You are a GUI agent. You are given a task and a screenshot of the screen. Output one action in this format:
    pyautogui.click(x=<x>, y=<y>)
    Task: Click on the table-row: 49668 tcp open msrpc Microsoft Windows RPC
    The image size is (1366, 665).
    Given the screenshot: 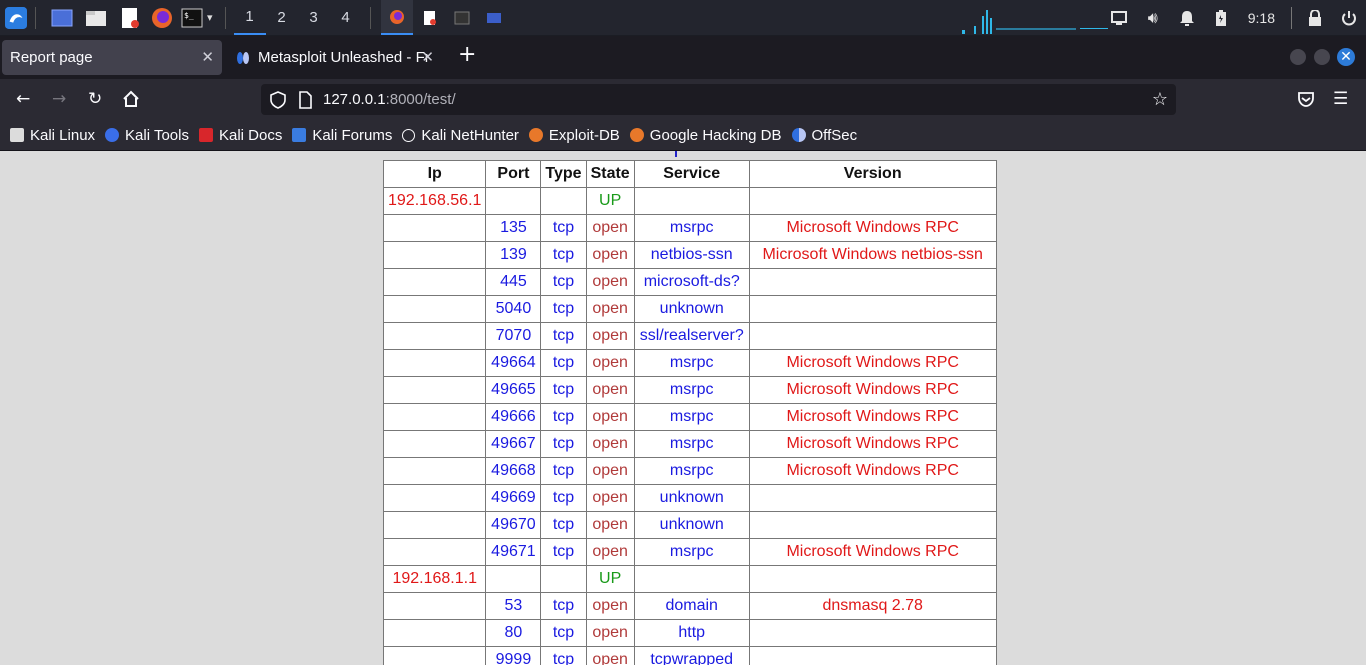 What is the action you would take?
    pyautogui.click(x=689, y=471)
    